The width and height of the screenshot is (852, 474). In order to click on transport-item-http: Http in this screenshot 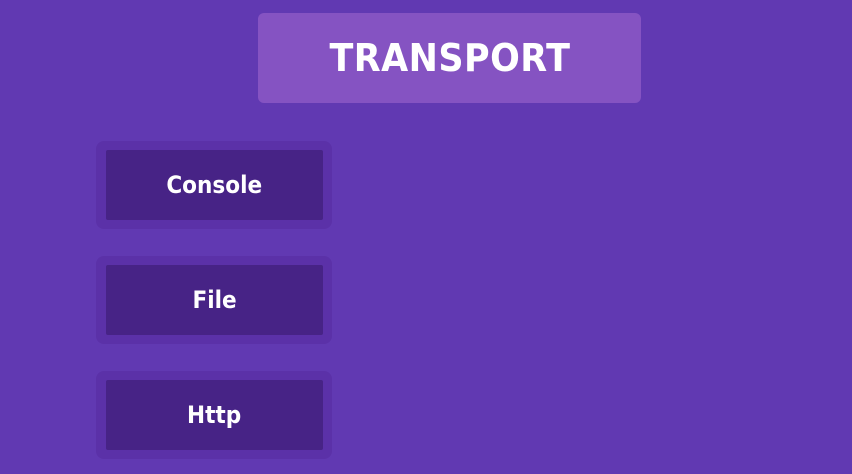, I will do `click(214, 415)`.